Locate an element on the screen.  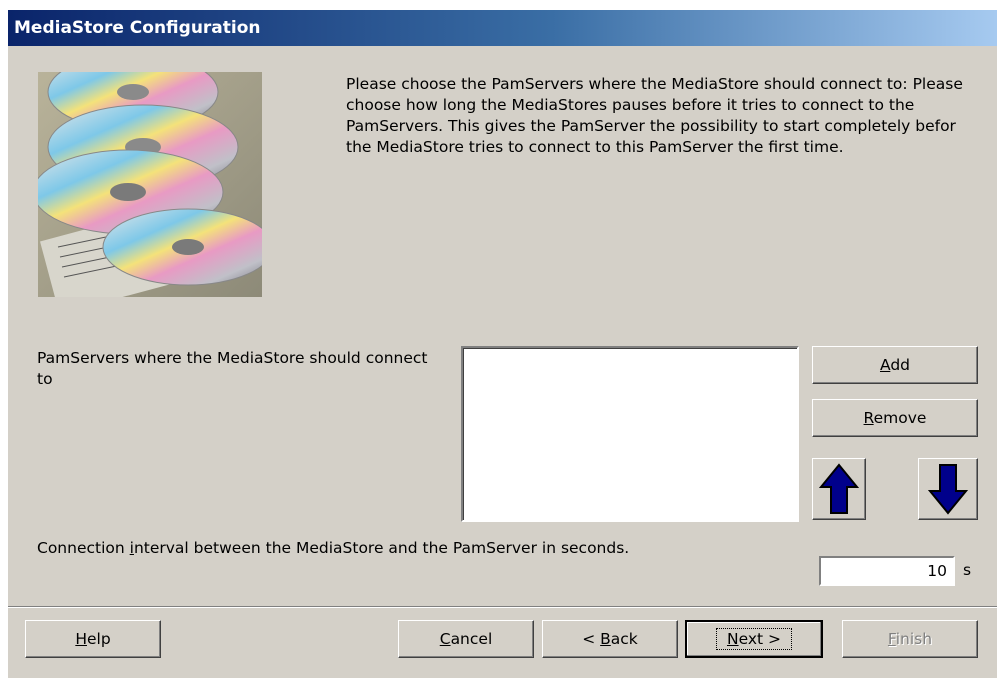
move-up-button is located at coordinates (839, 489).